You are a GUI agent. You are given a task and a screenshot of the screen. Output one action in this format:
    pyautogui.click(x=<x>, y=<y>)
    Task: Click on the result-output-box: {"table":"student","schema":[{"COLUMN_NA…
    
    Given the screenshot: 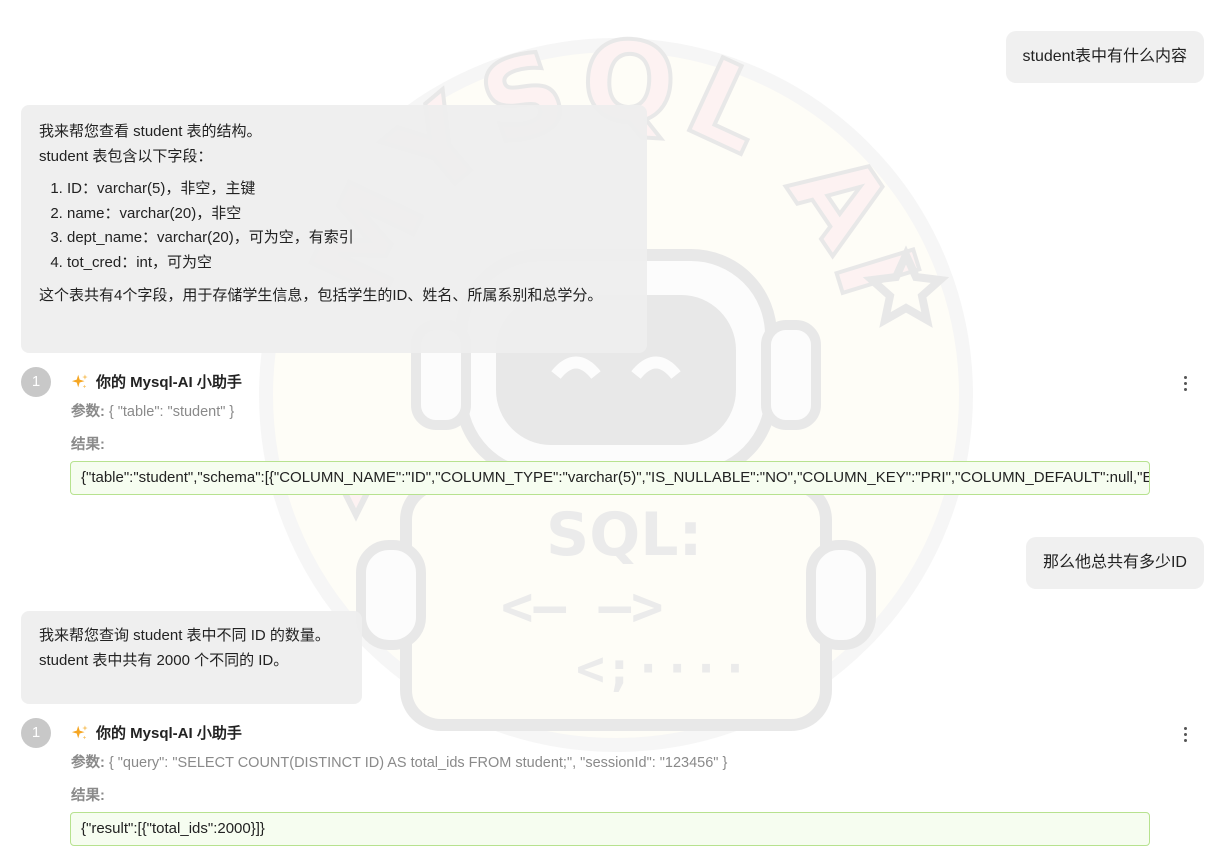 What is the action you would take?
    pyautogui.click(x=610, y=478)
    